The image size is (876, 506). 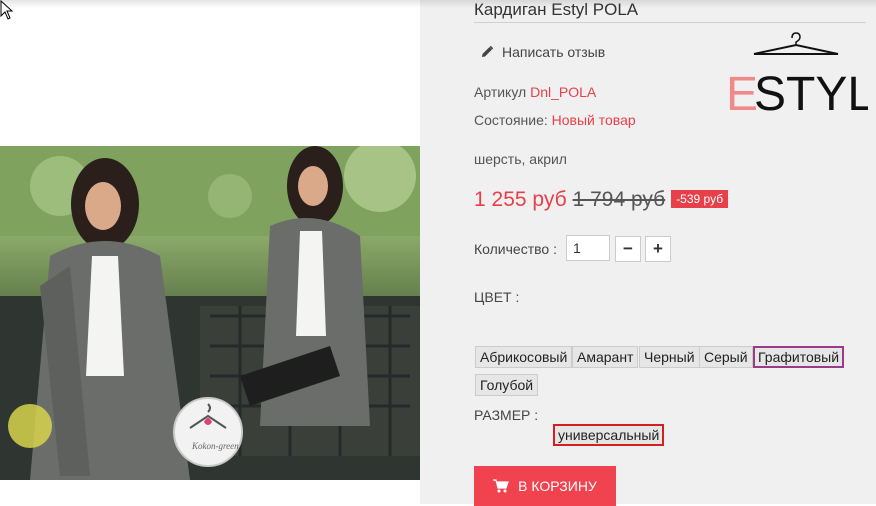 I want to click on minus-icon: −, so click(x=628, y=248).